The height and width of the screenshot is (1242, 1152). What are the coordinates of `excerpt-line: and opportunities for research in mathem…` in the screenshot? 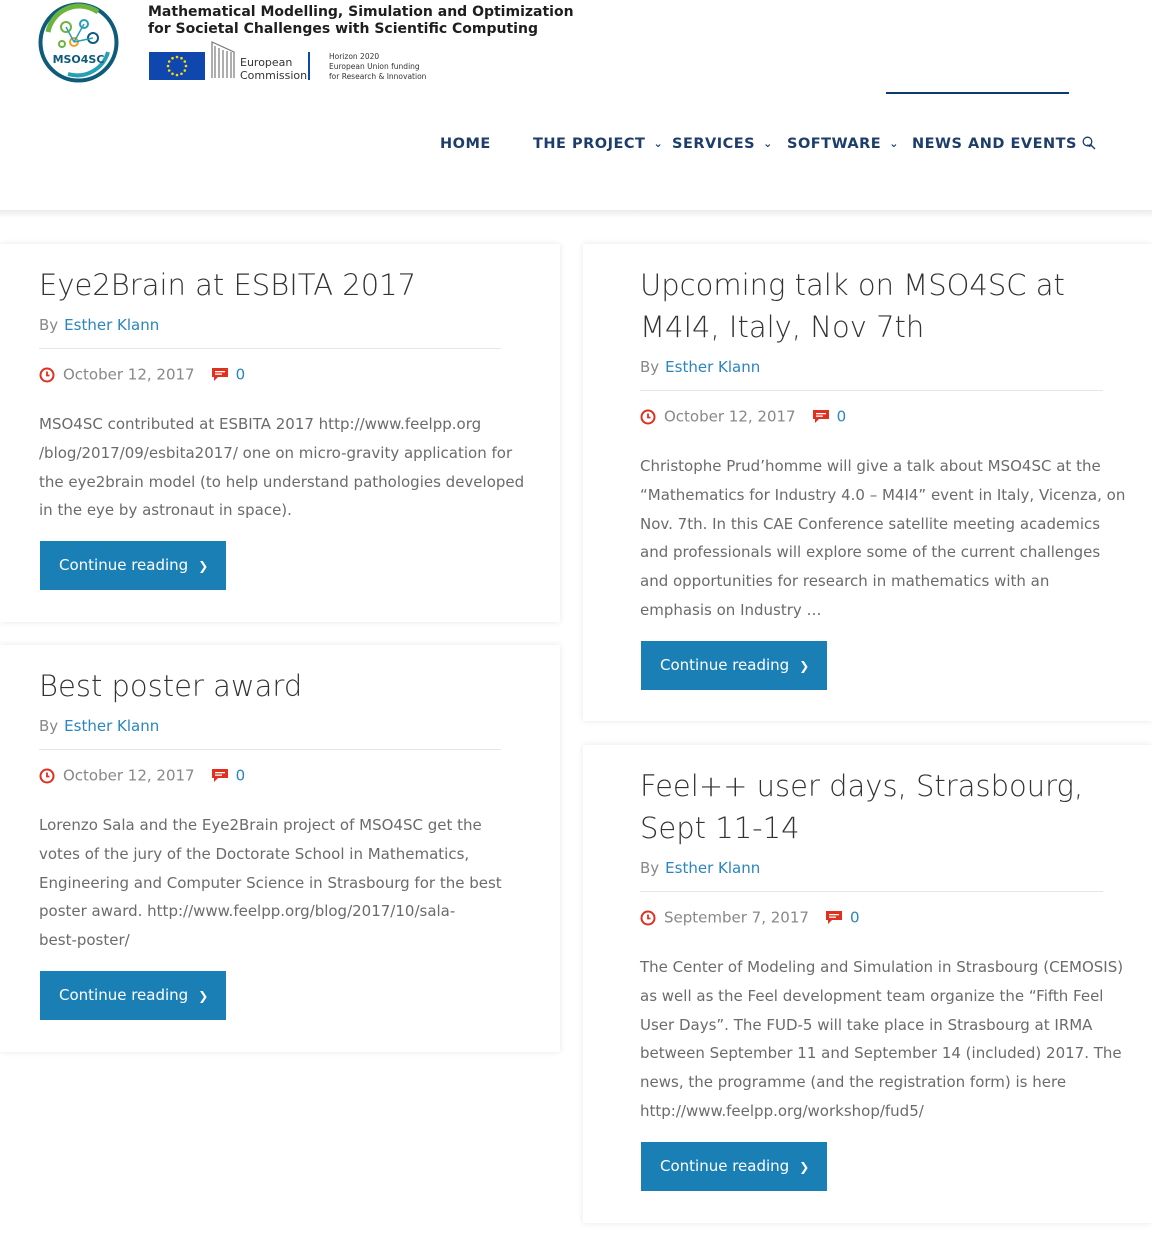 It's located at (845, 581).